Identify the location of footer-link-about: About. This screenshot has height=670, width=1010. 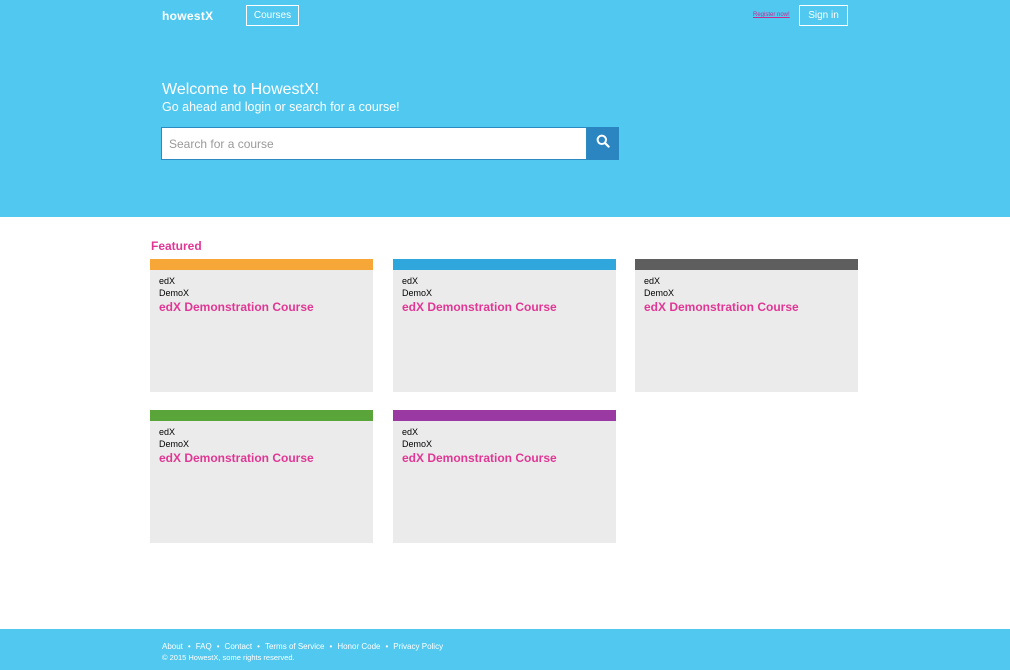
(172, 646).